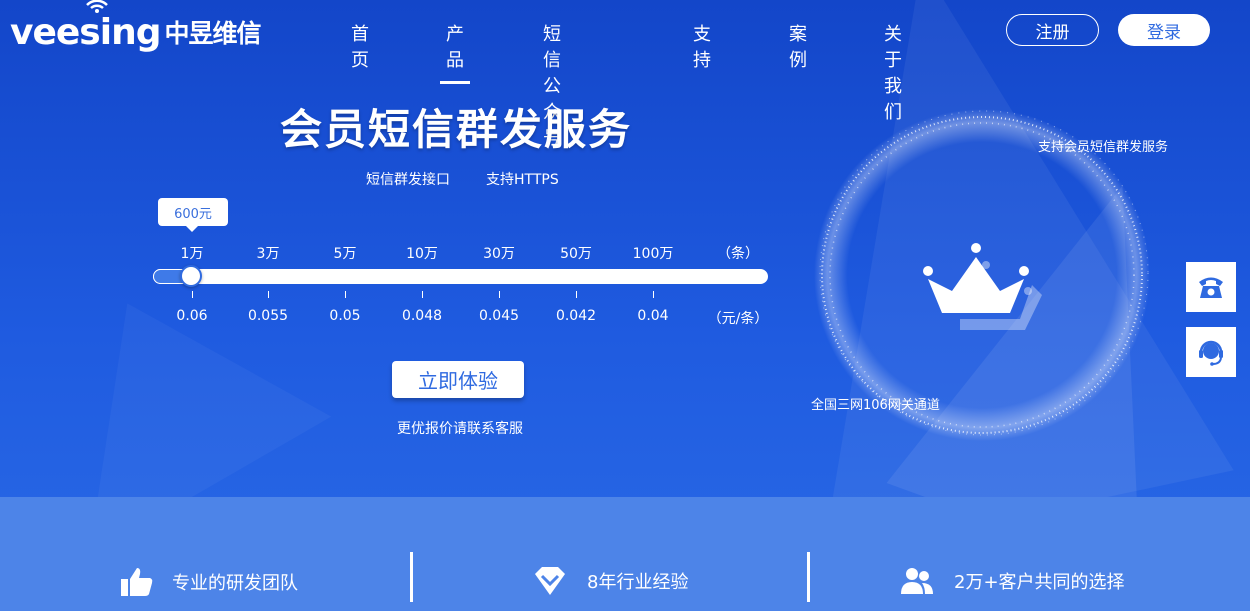 This screenshot has height=611, width=1250. I want to click on price-tooltip: 600元, so click(193, 215).